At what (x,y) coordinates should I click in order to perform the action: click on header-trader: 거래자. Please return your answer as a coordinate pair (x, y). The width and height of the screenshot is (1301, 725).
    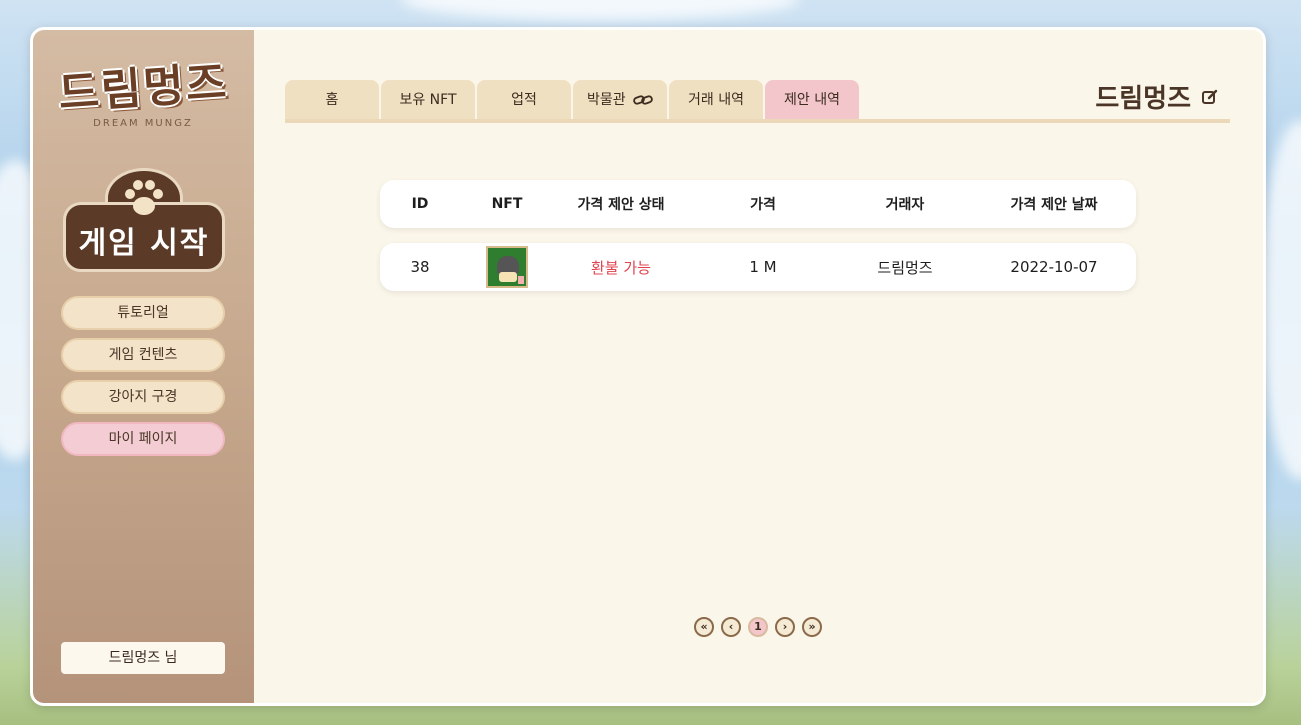
    Looking at the image, I should click on (905, 205).